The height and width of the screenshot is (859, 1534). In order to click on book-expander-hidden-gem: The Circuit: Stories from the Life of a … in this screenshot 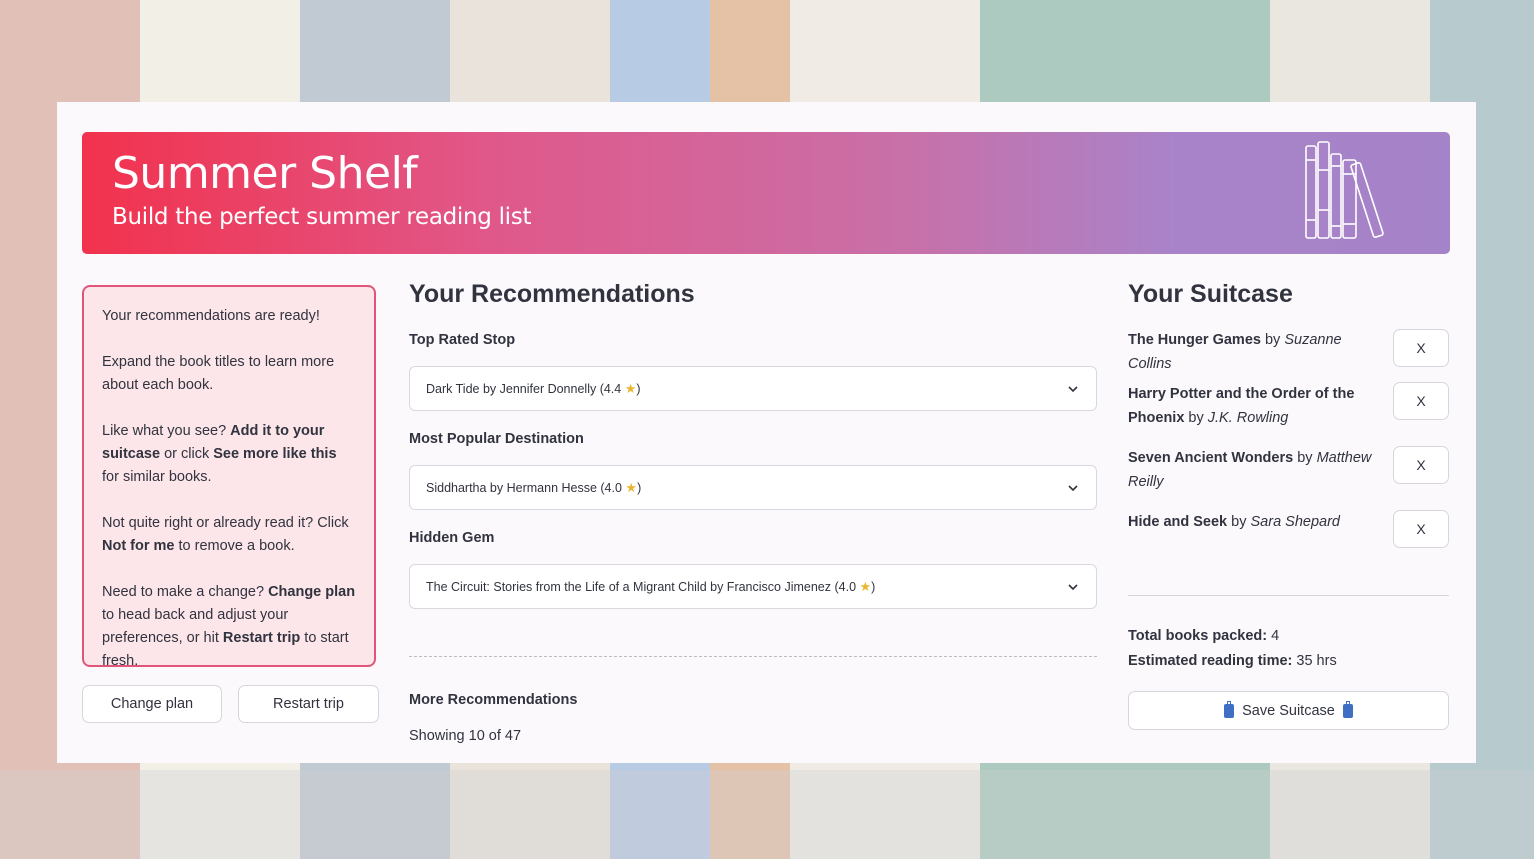, I will do `click(753, 586)`.